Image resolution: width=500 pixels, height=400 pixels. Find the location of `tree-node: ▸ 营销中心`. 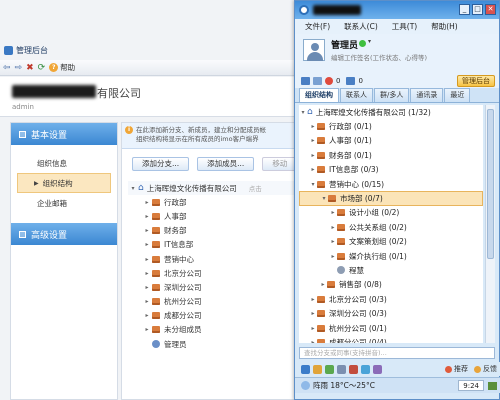

tree-node: ▸ 营销中心 is located at coordinates (214, 259).